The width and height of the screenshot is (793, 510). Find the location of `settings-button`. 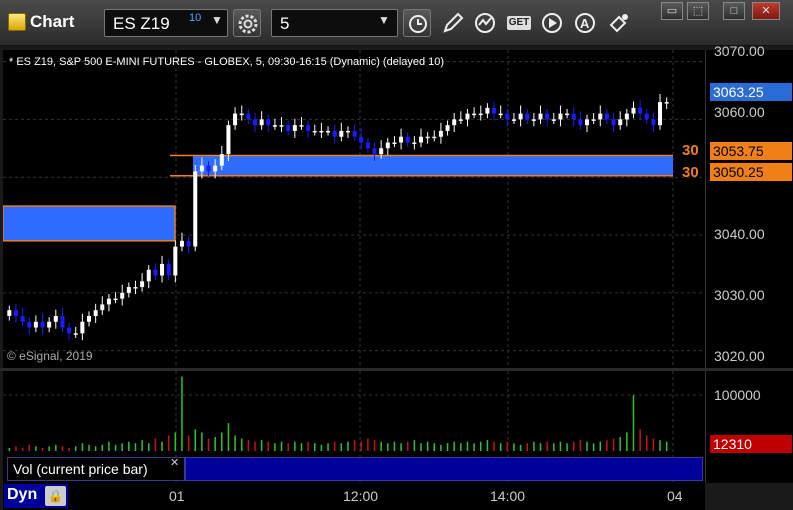

settings-button is located at coordinates (247, 23).